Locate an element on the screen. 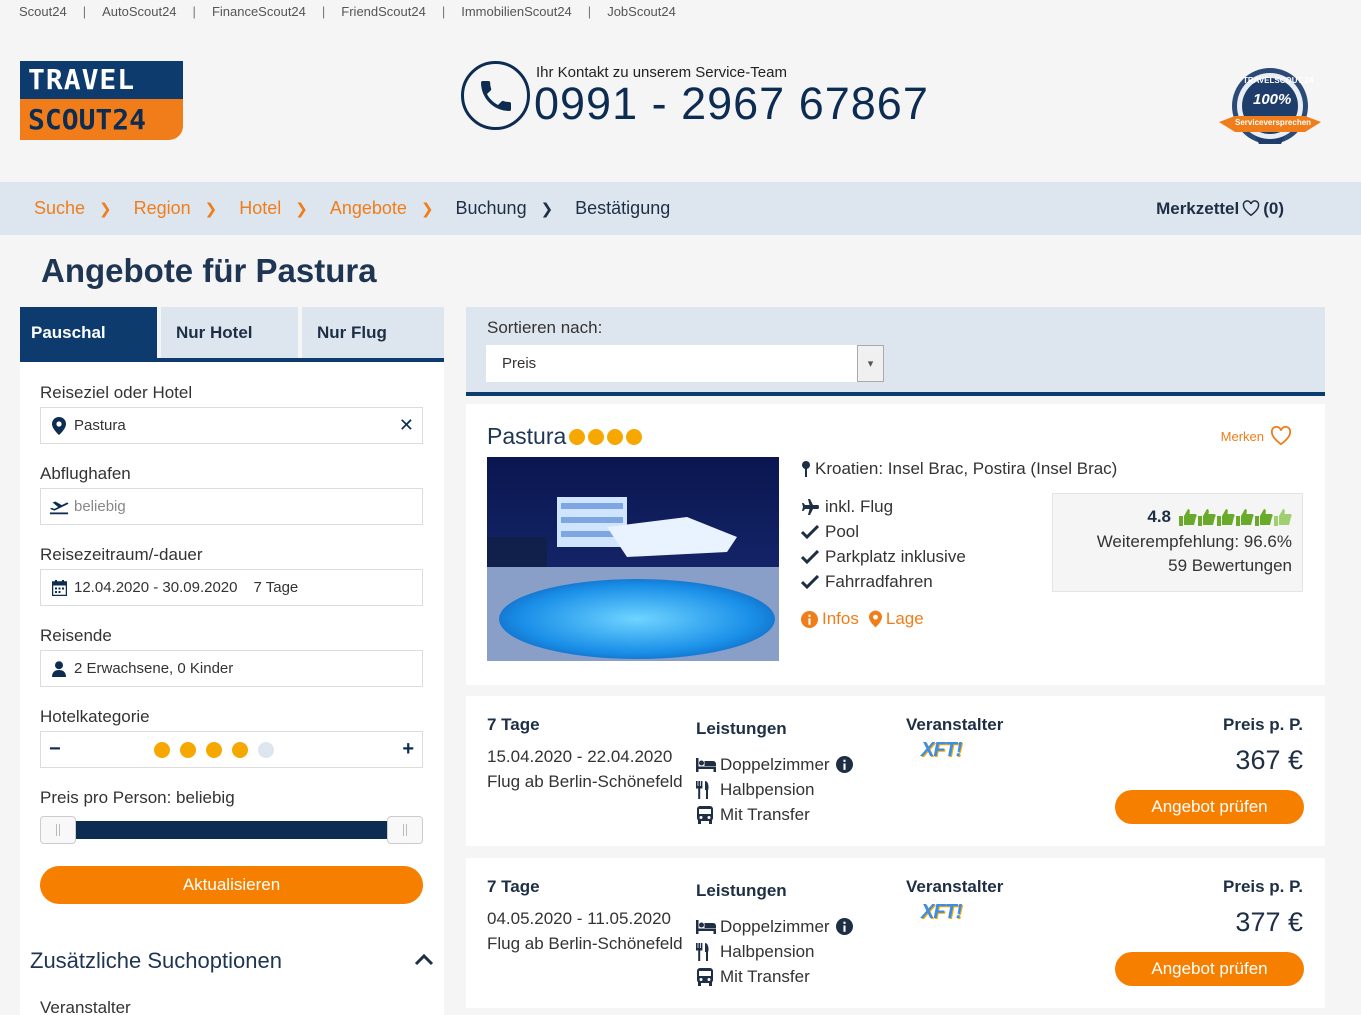  lage-link: Lage is located at coordinates (896, 619).